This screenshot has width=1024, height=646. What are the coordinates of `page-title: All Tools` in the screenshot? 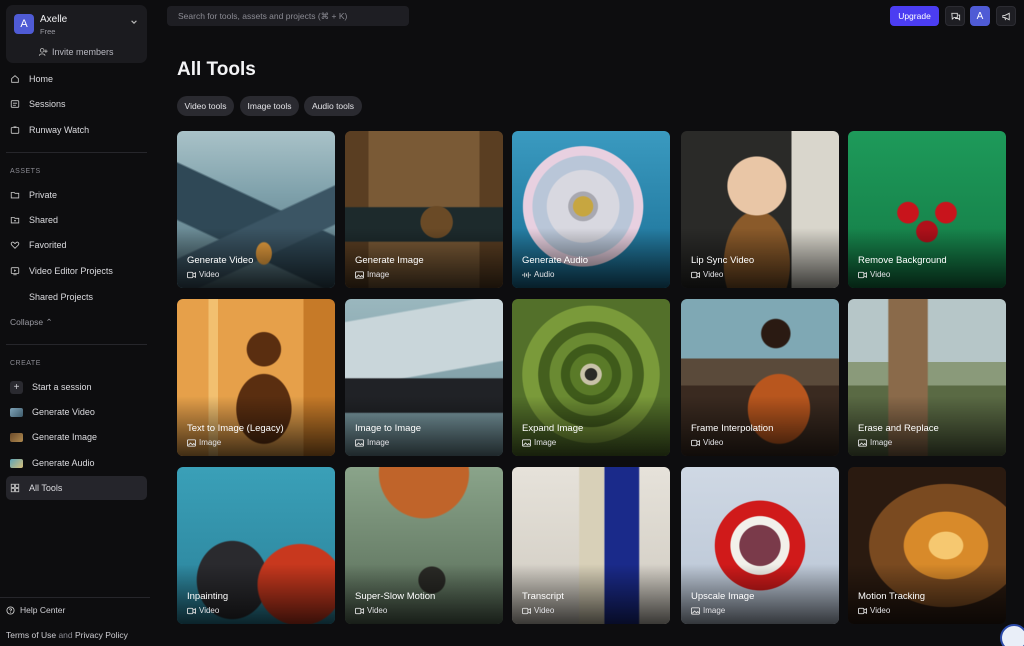 It's located at (216, 69).